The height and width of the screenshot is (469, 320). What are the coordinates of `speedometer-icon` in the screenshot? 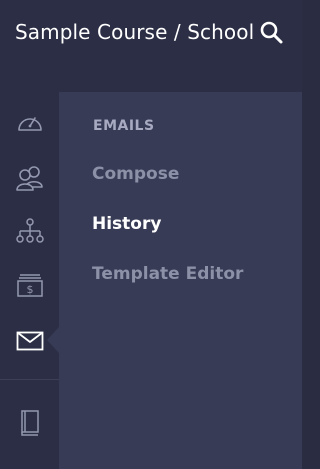 It's located at (30, 122).